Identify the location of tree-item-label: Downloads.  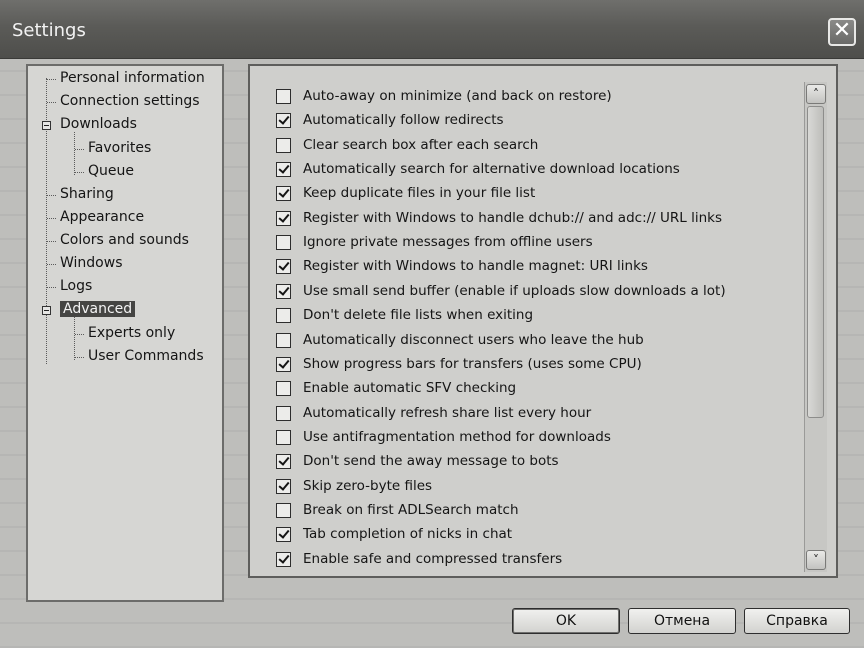
(98, 124).